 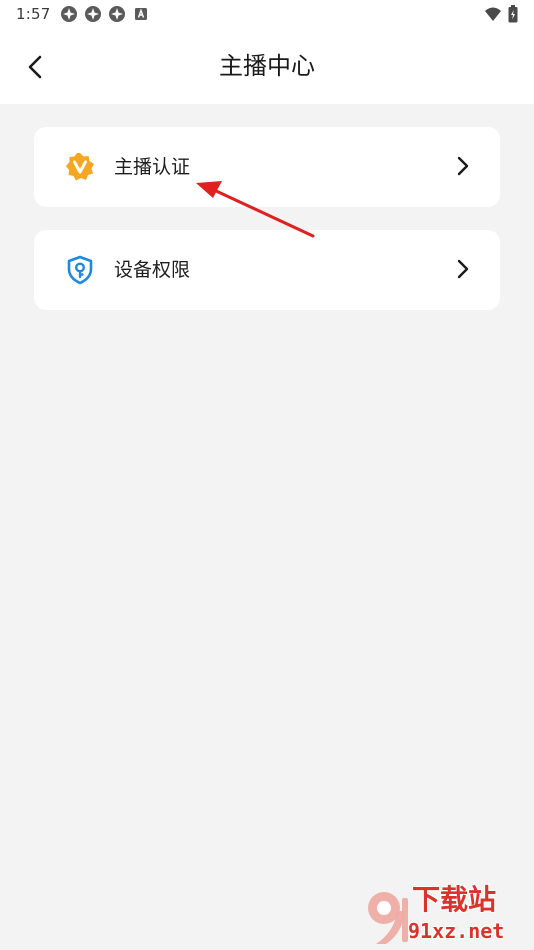 What do you see at coordinates (267, 270) in the screenshot?
I see `menu-item-device-permissions: 设备权限` at bounding box center [267, 270].